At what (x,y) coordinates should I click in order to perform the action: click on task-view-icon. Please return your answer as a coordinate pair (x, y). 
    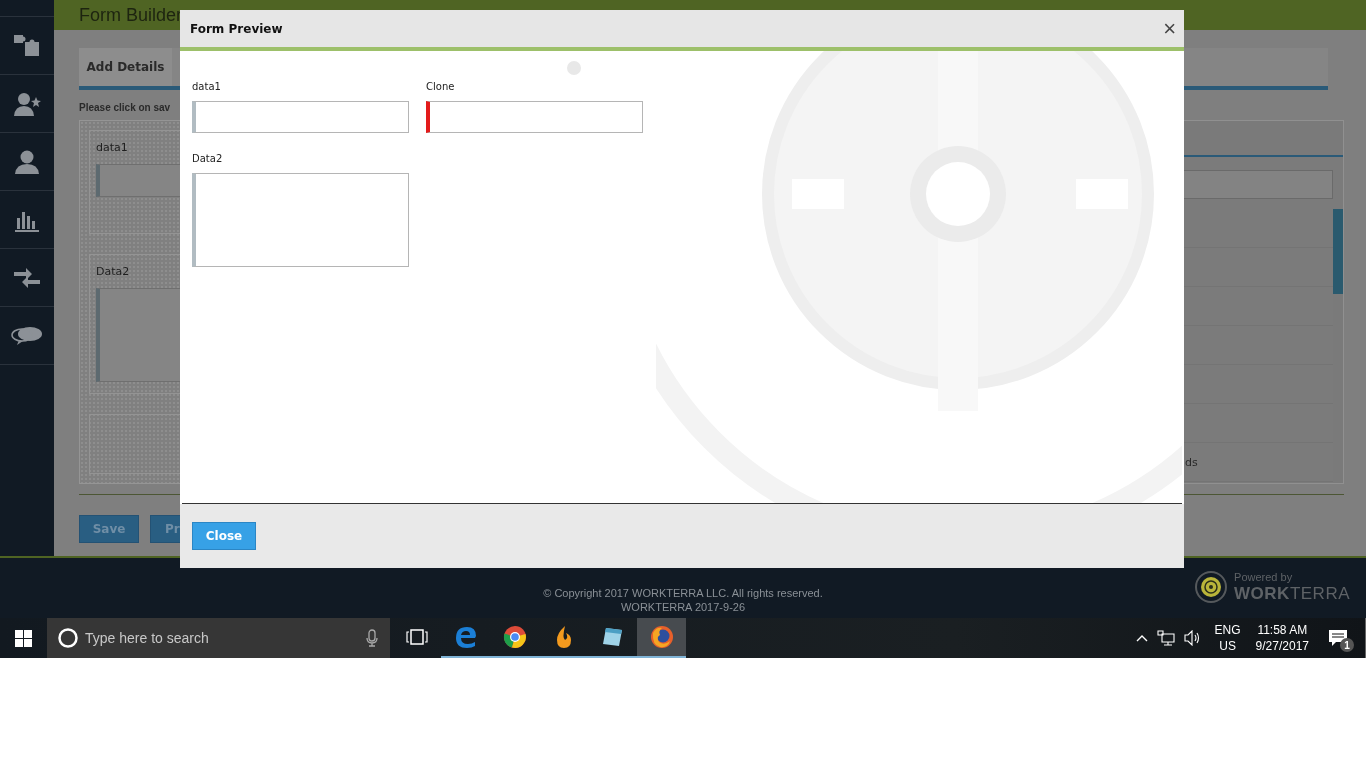
    Looking at the image, I should click on (416, 637).